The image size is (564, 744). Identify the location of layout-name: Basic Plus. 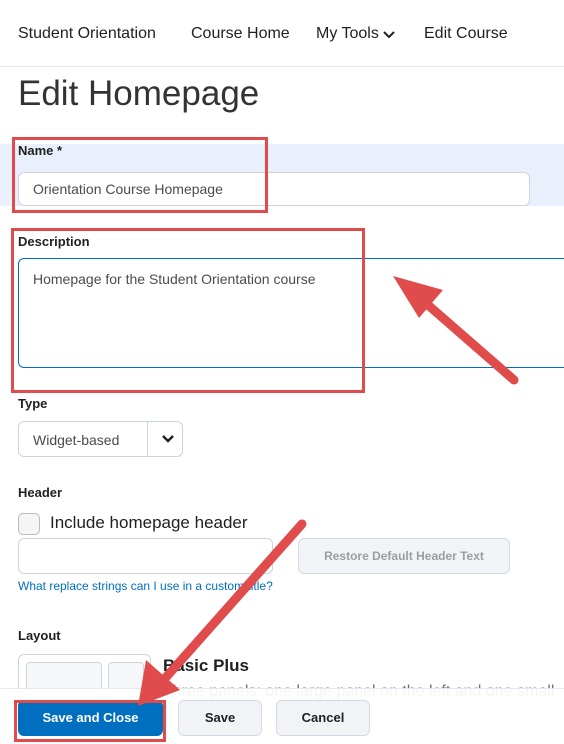
(206, 665).